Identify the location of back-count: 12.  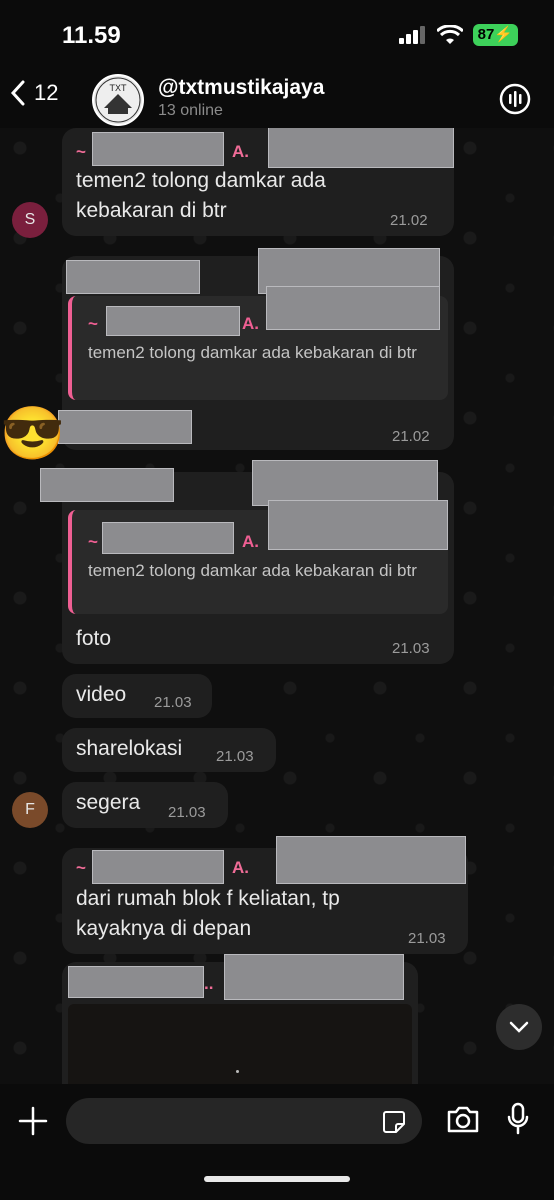
(46, 92).